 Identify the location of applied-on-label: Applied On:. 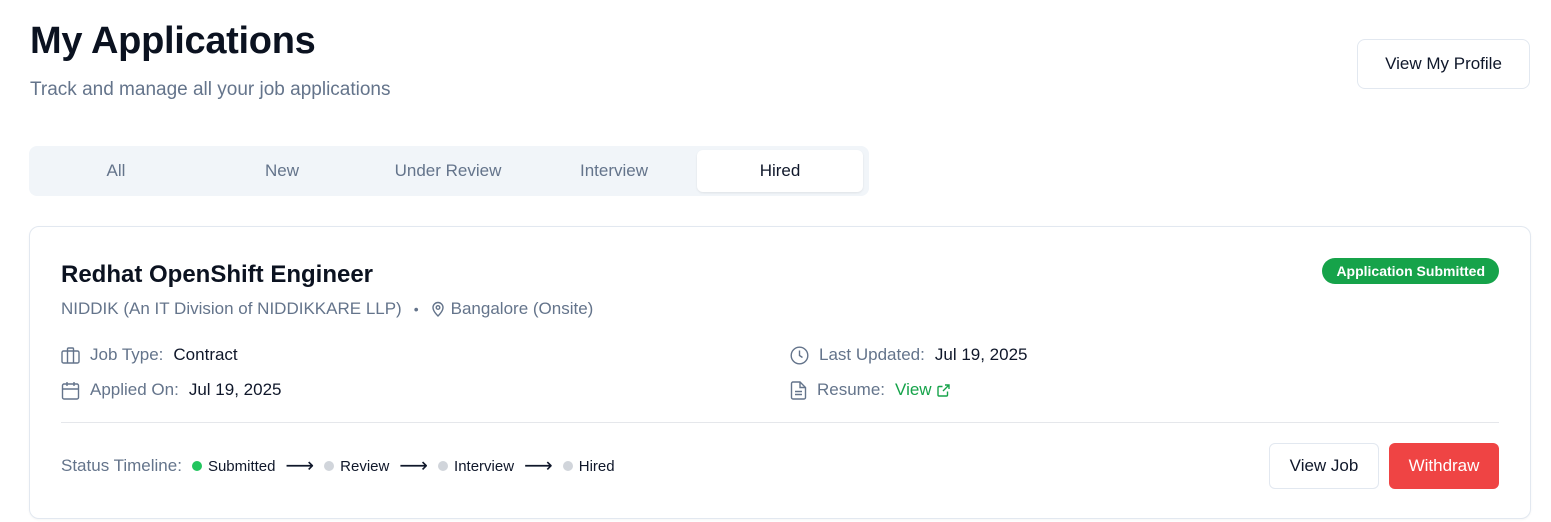
(134, 389).